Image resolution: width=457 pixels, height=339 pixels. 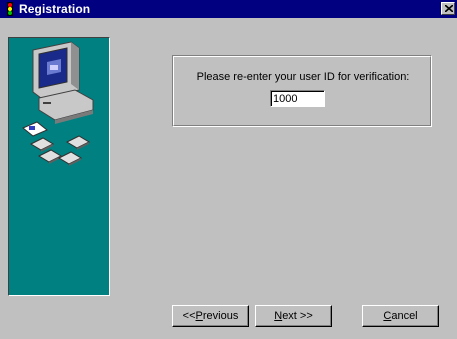 I want to click on previous-button: <<Previous, so click(x=210, y=316).